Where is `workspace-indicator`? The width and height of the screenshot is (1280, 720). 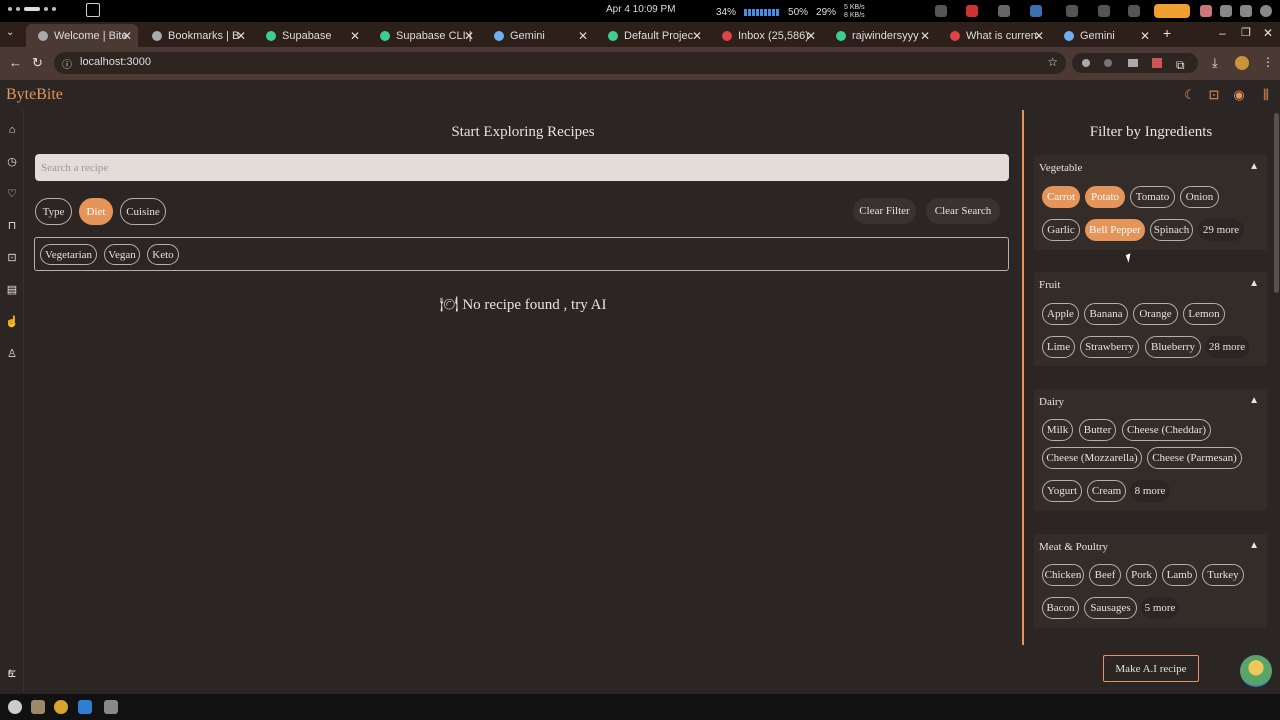
workspace-indicator is located at coordinates (32, 9).